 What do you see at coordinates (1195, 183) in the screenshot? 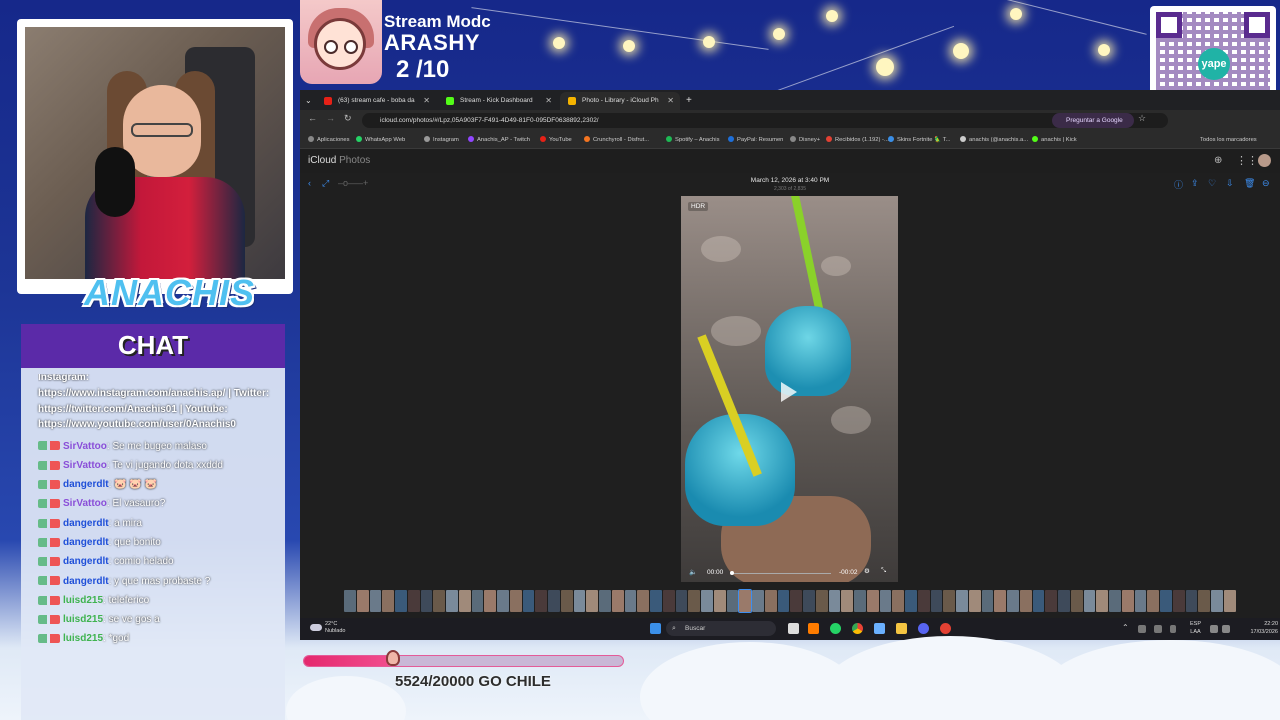
I see `share-icon: ⇪` at bounding box center [1195, 183].